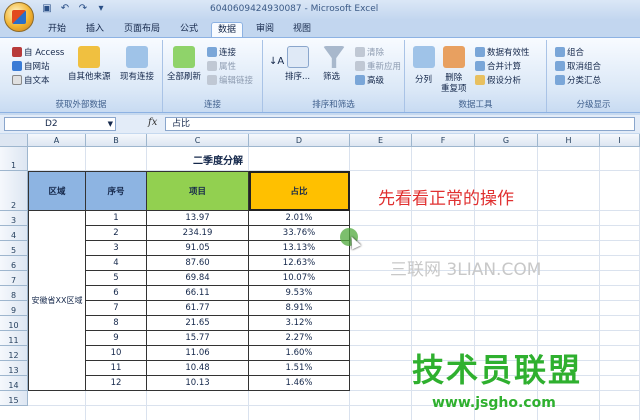 The image size is (640, 420). Describe the element at coordinates (454, 84) in the screenshot. I see `remove-duplicates-button: 删除 重复项` at that location.